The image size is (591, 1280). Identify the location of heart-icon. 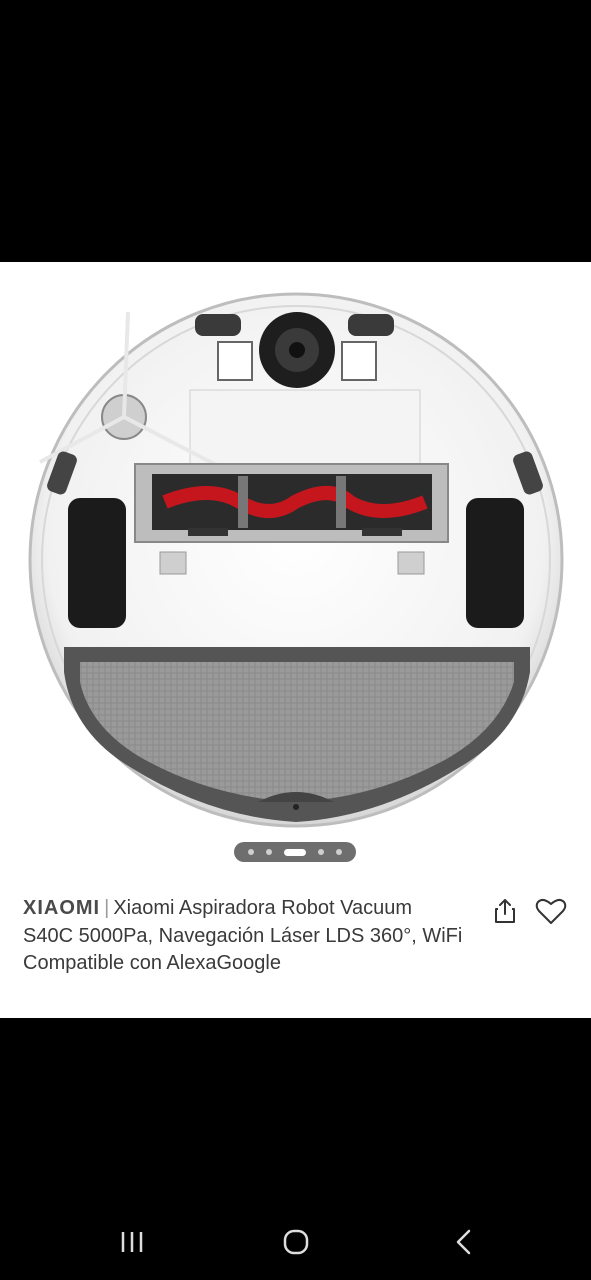
(551, 911).